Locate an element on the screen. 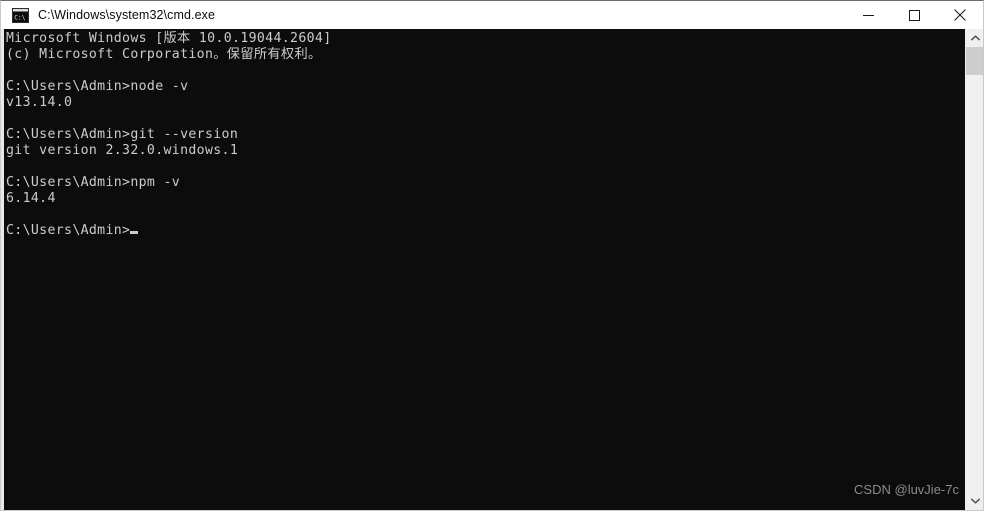 This screenshot has height=511, width=984. minimize-icon is located at coordinates (868, 15).